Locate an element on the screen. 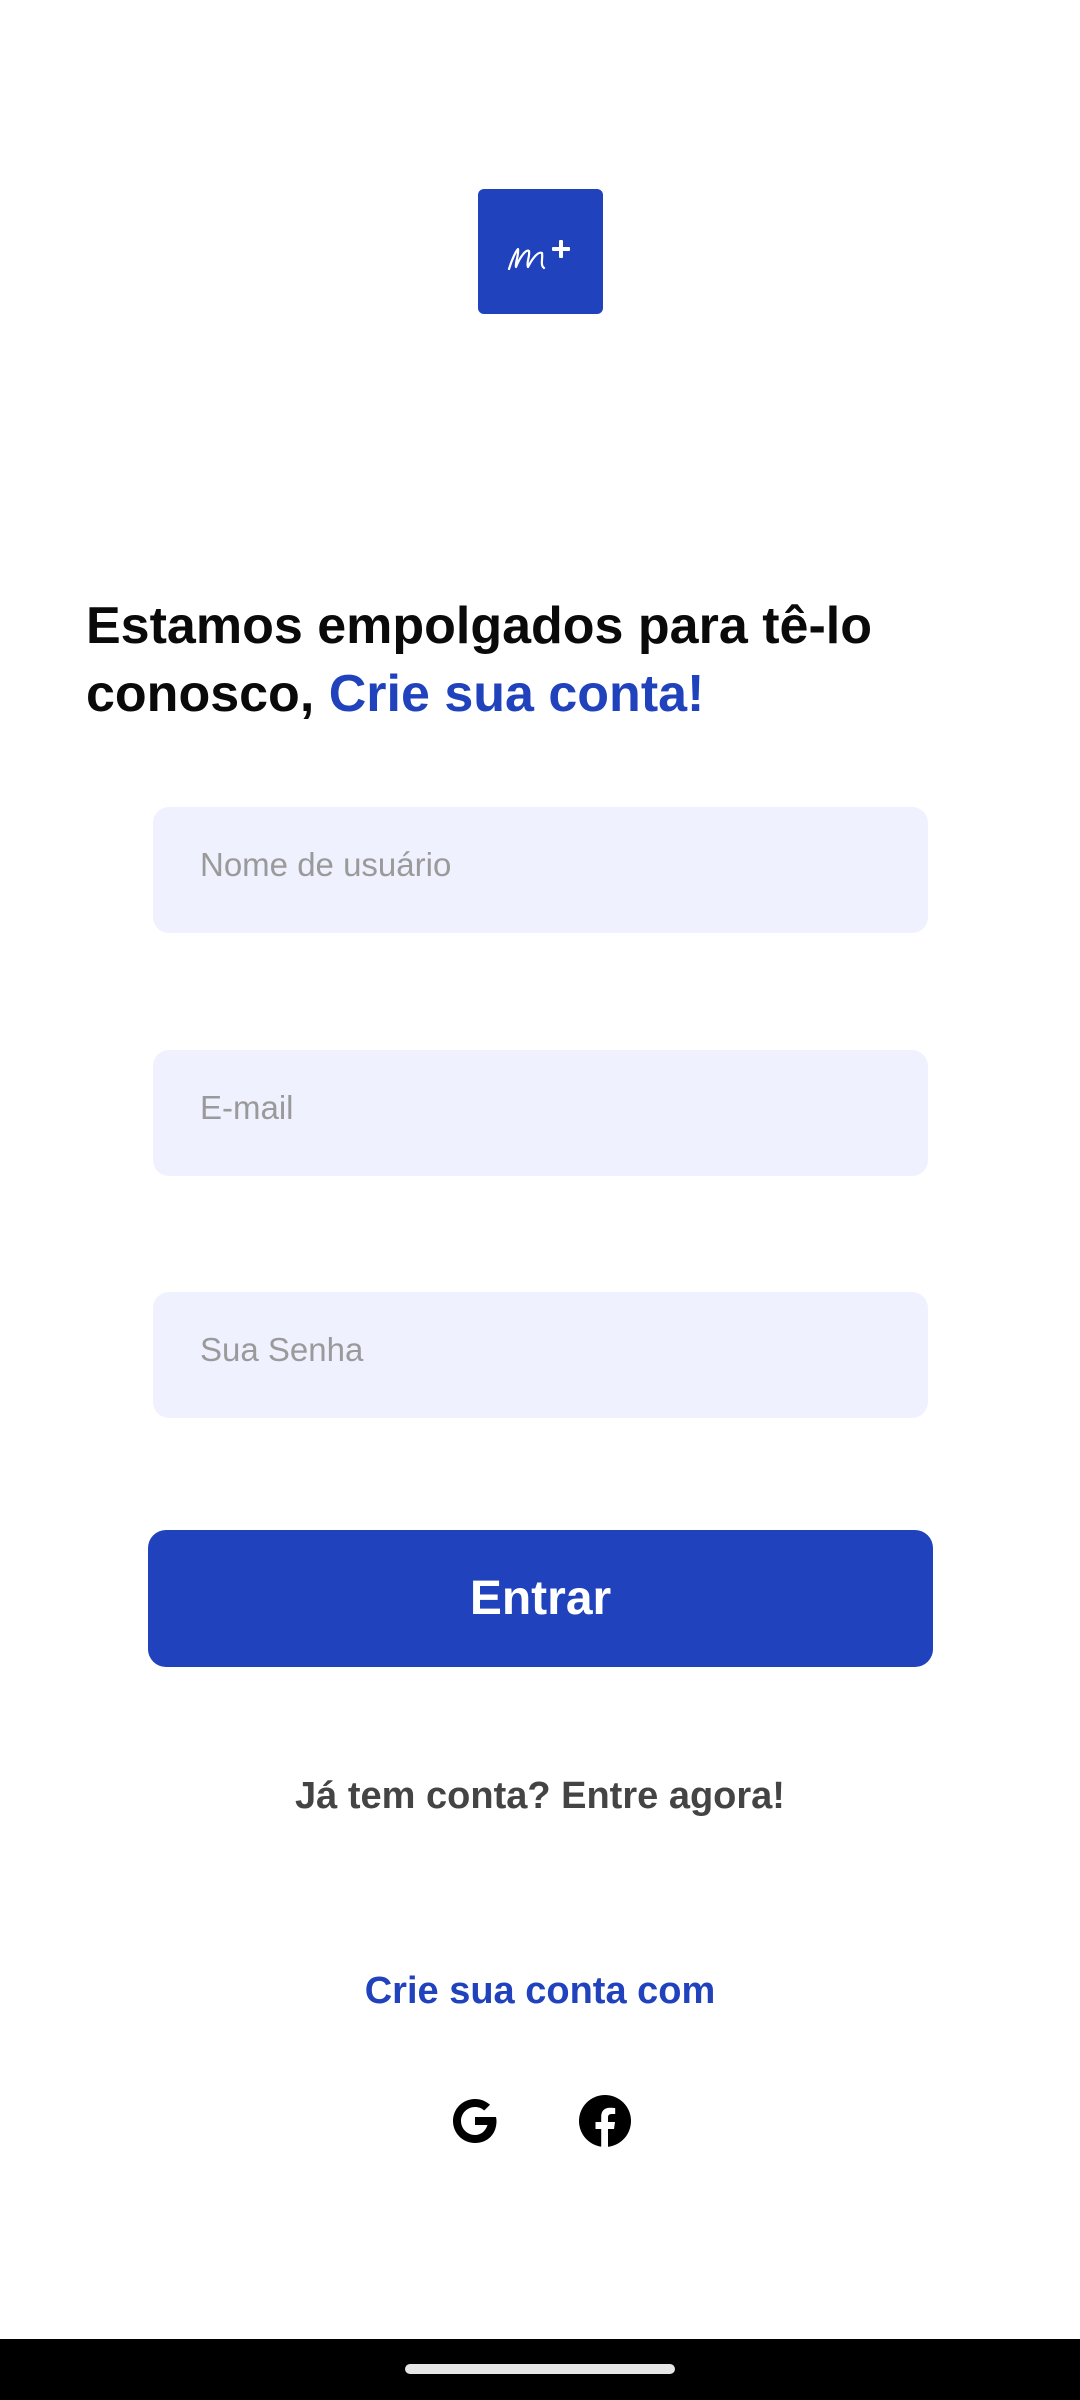 The image size is (1080, 2400). facebook-icon is located at coordinates (605, 2121).